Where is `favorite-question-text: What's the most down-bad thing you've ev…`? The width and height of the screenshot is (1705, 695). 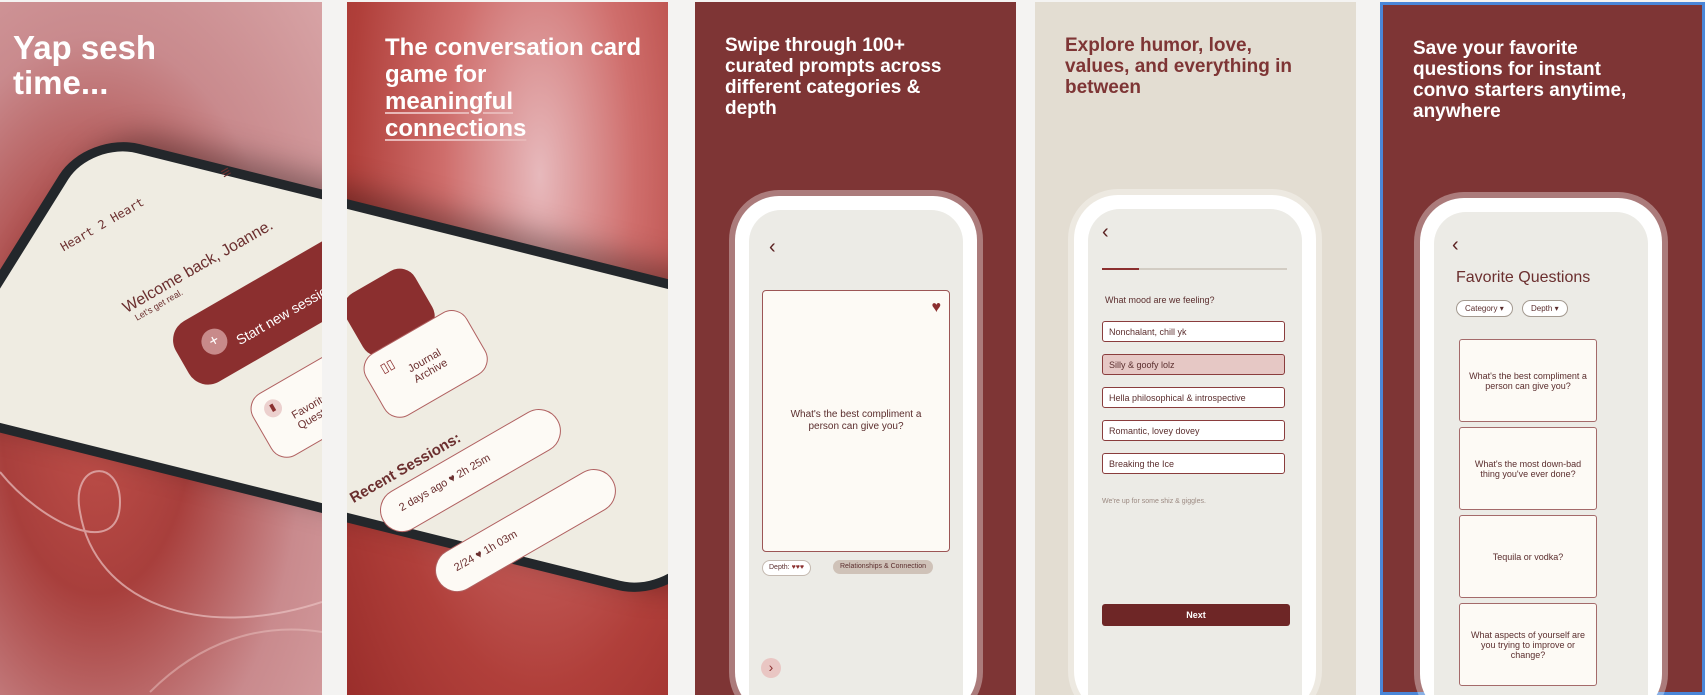
favorite-question-text: What's the most down-bad thing you've ev… is located at coordinates (1528, 468).